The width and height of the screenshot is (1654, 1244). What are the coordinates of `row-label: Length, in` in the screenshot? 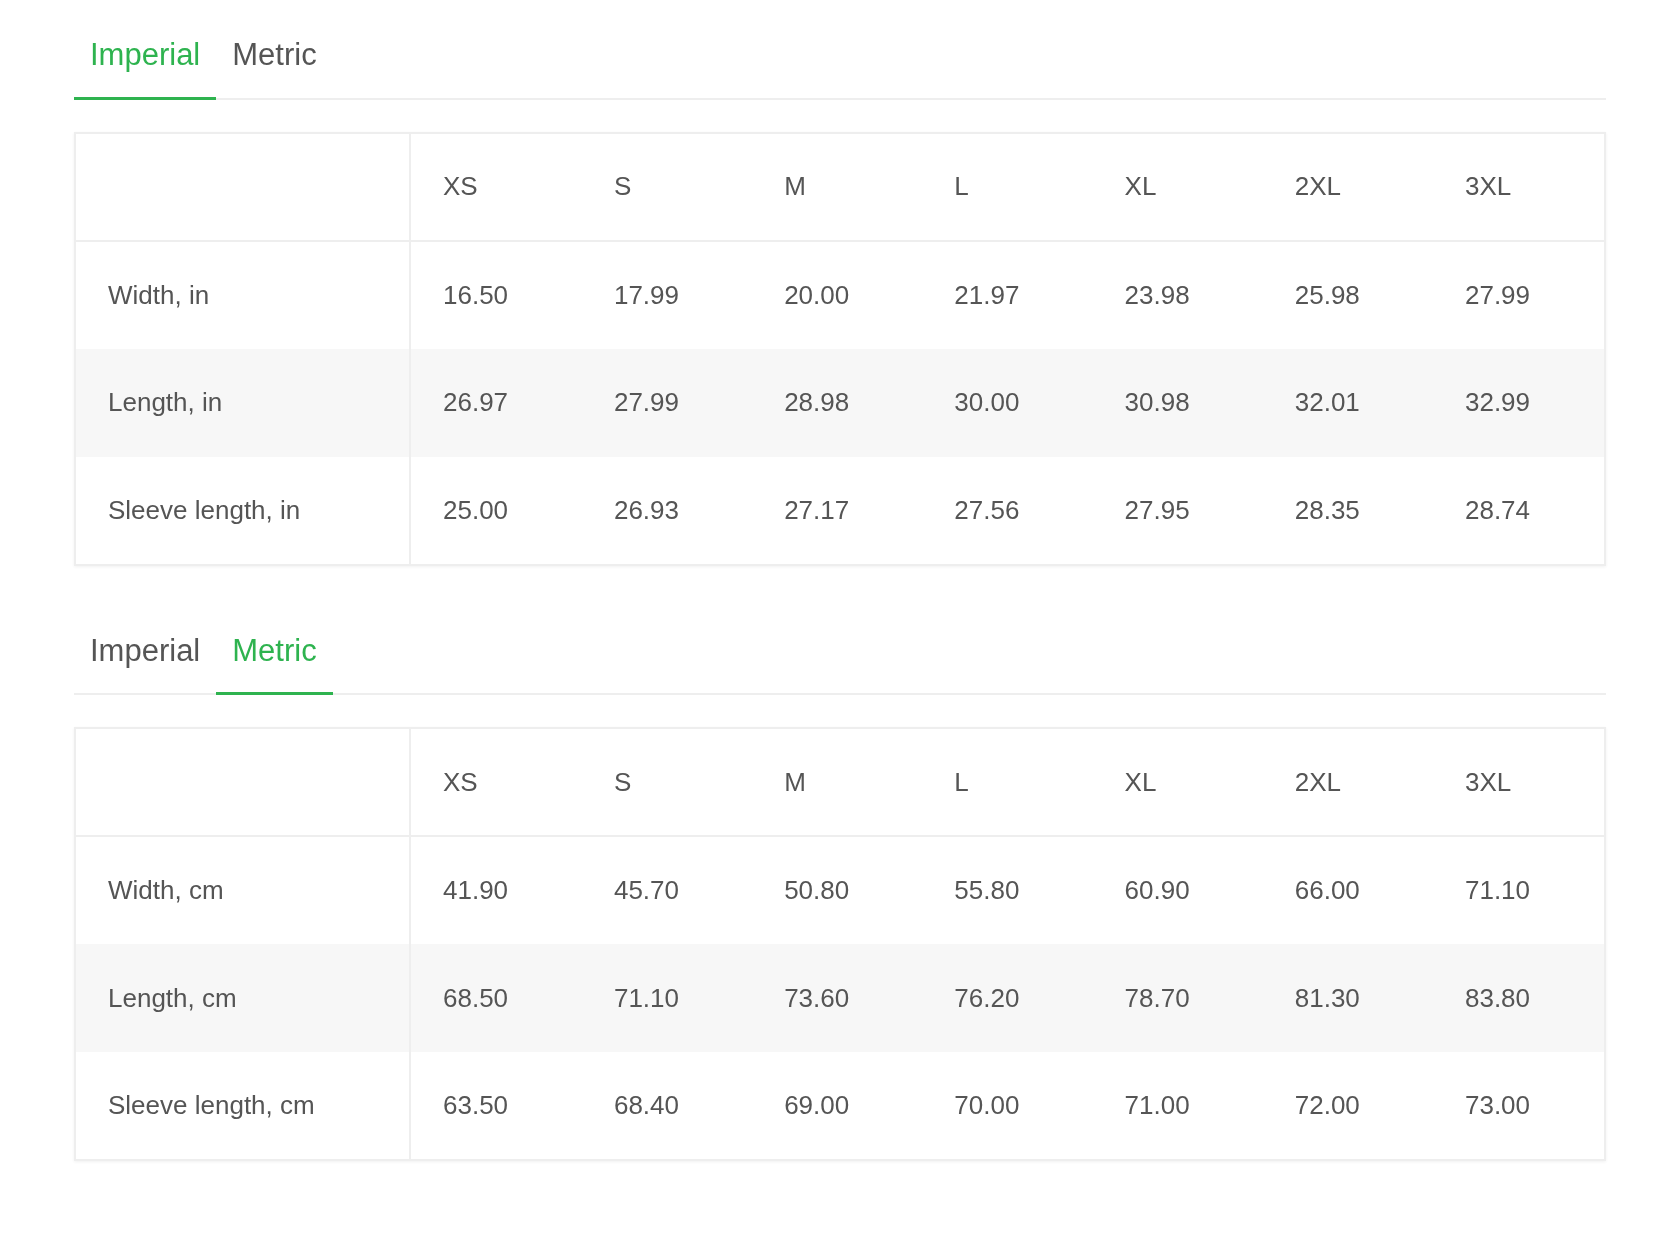 It's located at (242, 402).